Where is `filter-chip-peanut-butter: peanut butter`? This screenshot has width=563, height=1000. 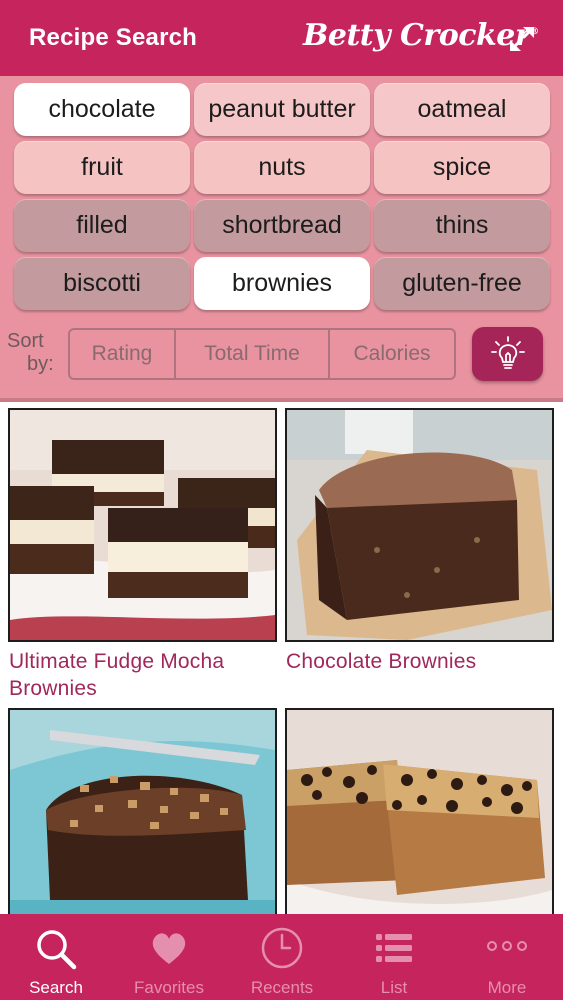 filter-chip-peanut-butter: peanut butter is located at coordinates (282, 109).